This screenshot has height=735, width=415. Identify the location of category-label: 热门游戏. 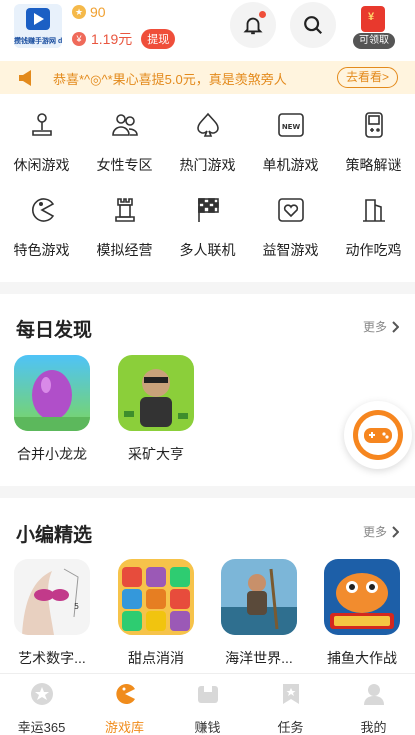
(207, 165).